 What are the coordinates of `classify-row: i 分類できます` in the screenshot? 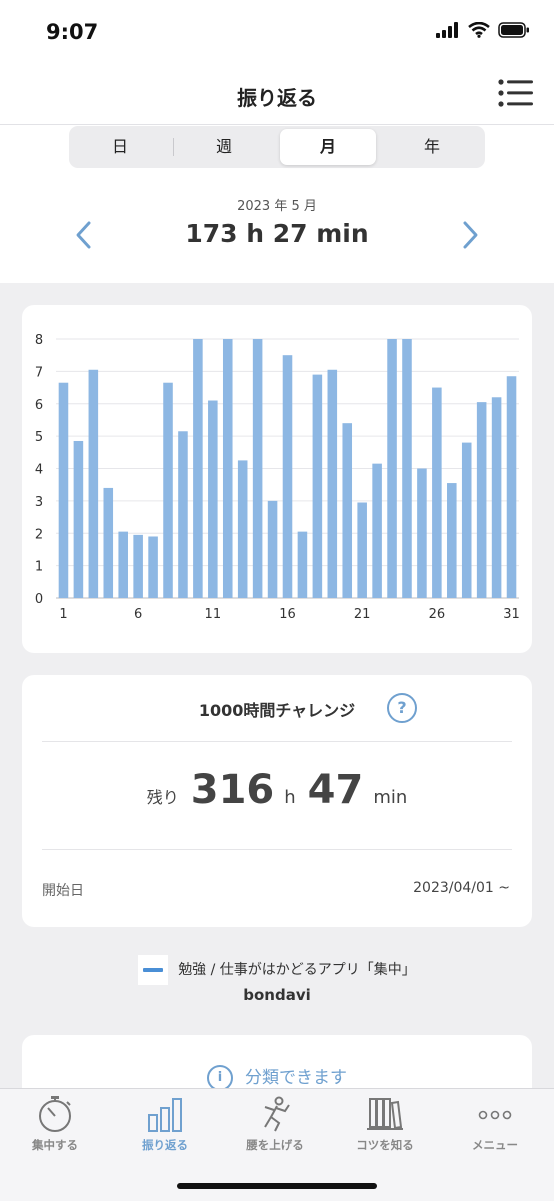 It's located at (277, 1077).